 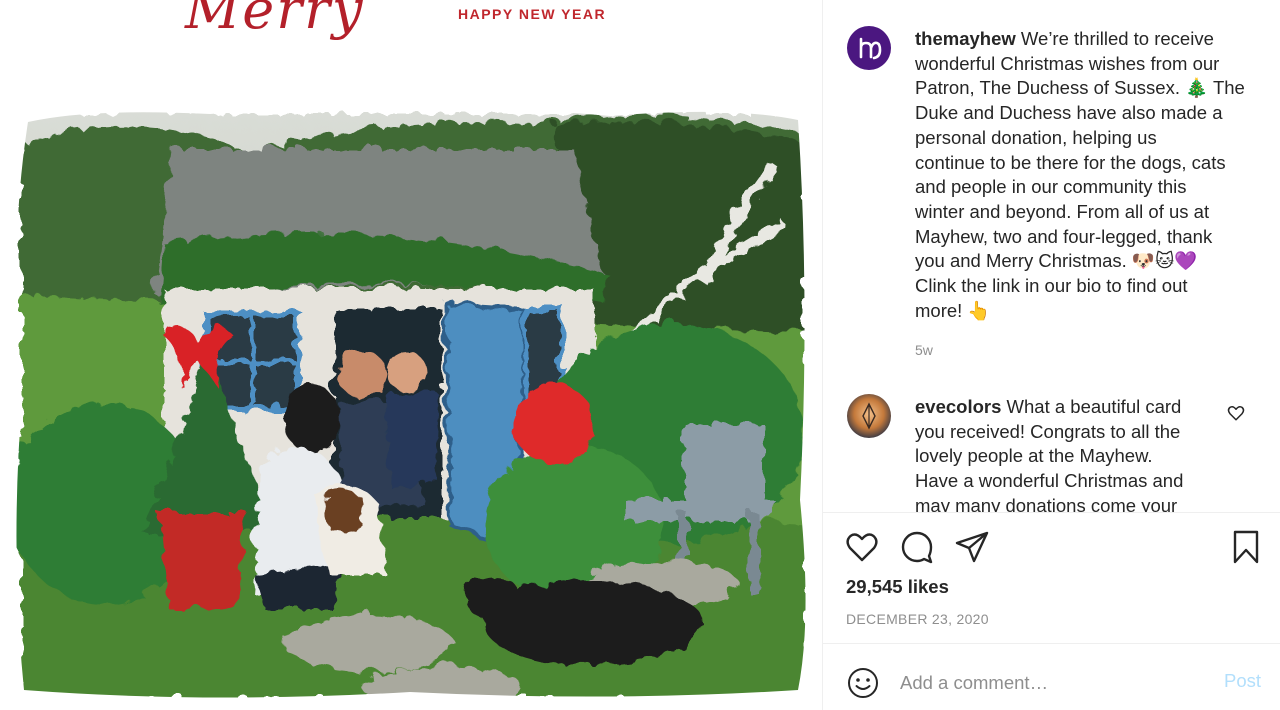 I want to click on comment-line-5: may many donations come your, so click(x=1046, y=503).